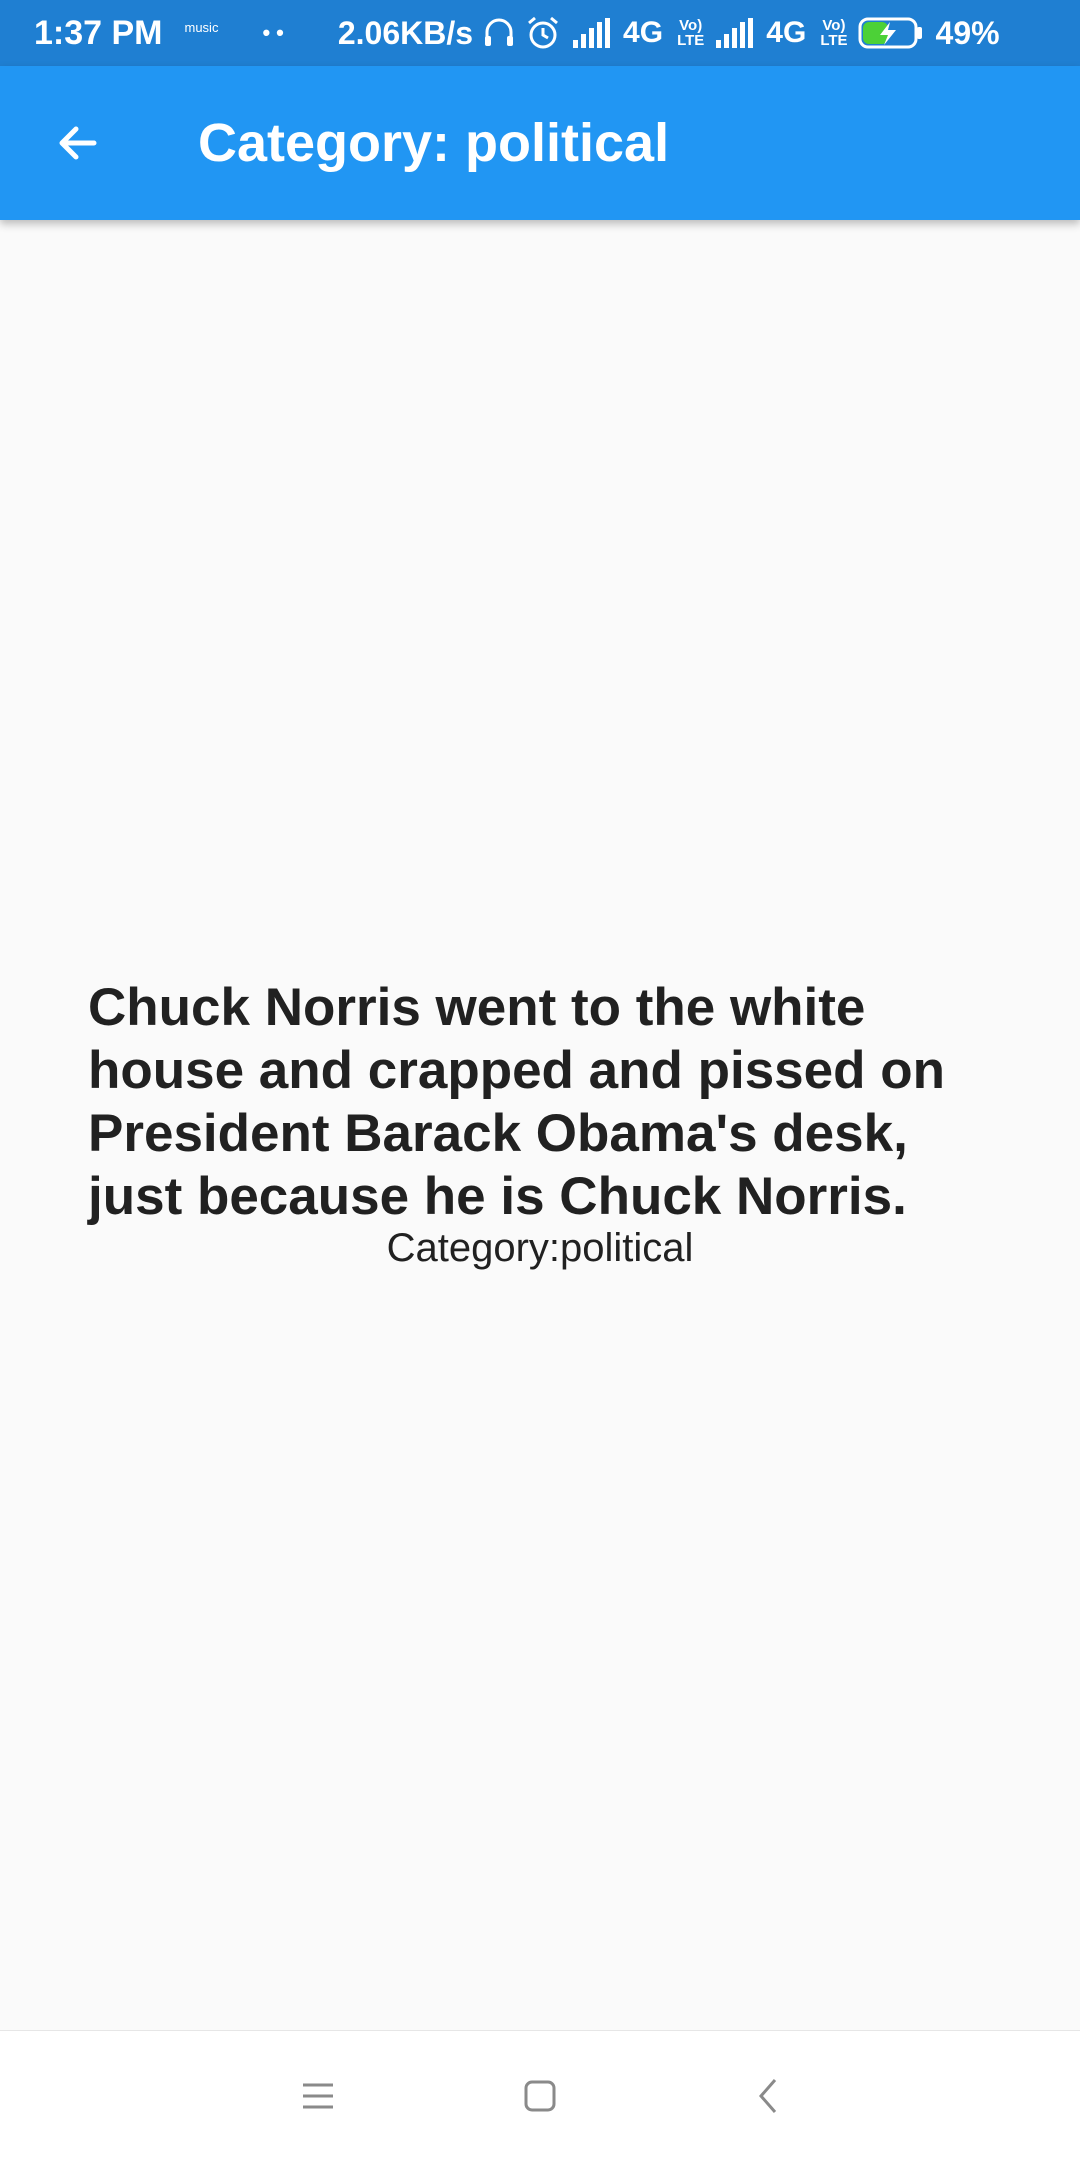 Image resolution: width=1080 pixels, height=2160 pixels. I want to click on battery-charging-icon, so click(891, 33).